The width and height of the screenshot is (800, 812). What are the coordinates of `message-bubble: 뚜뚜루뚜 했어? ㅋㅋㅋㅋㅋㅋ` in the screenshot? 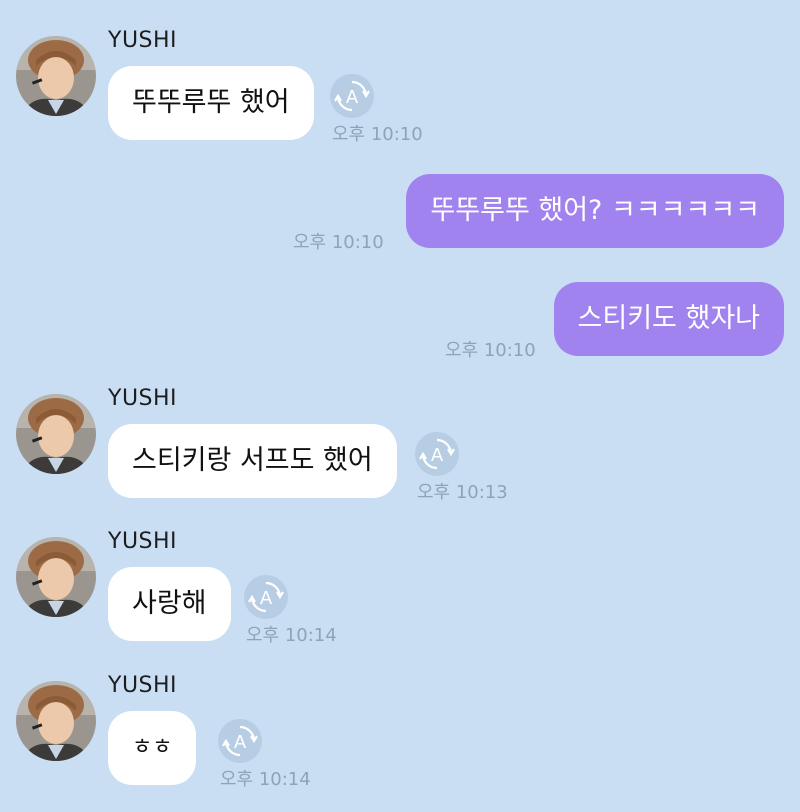 It's located at (595, 211).